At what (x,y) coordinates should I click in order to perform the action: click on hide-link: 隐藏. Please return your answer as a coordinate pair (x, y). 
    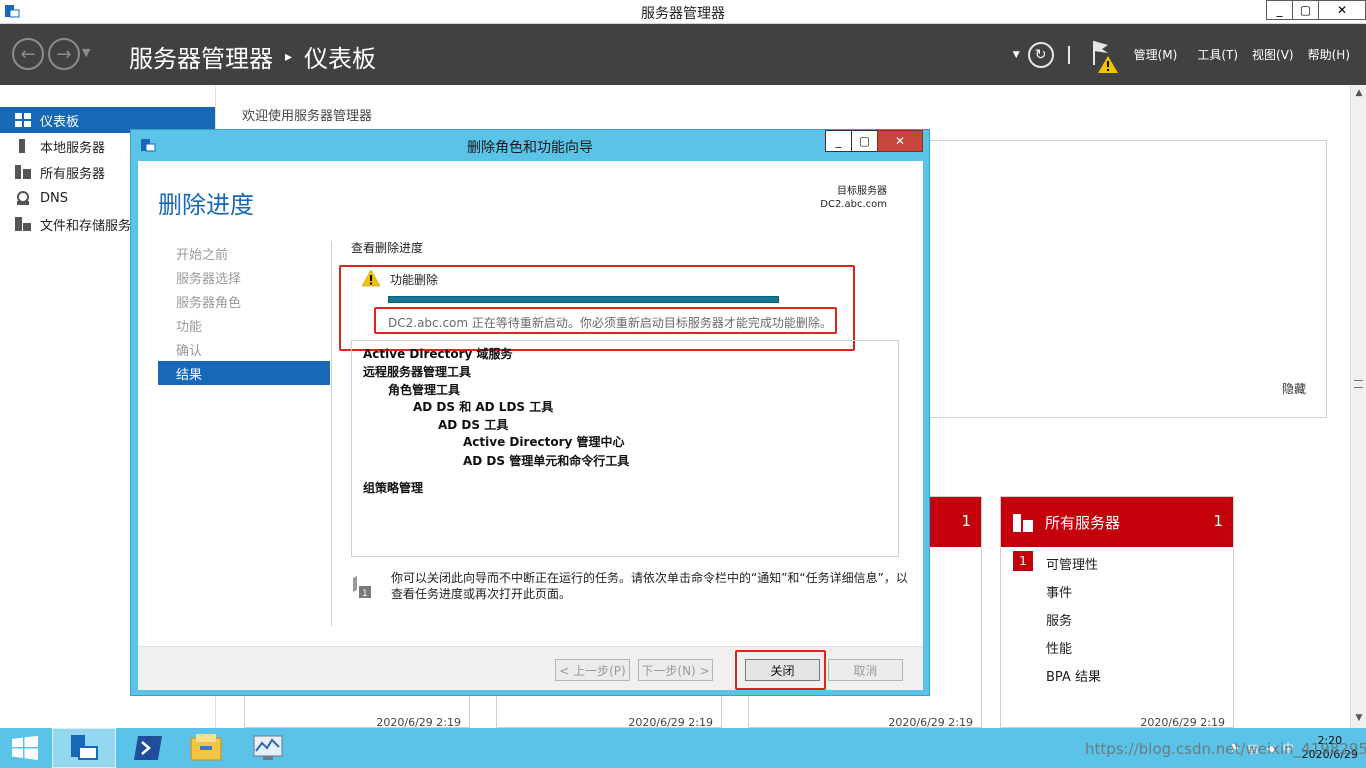
    Looking at the image, I should click on (1294, 388).